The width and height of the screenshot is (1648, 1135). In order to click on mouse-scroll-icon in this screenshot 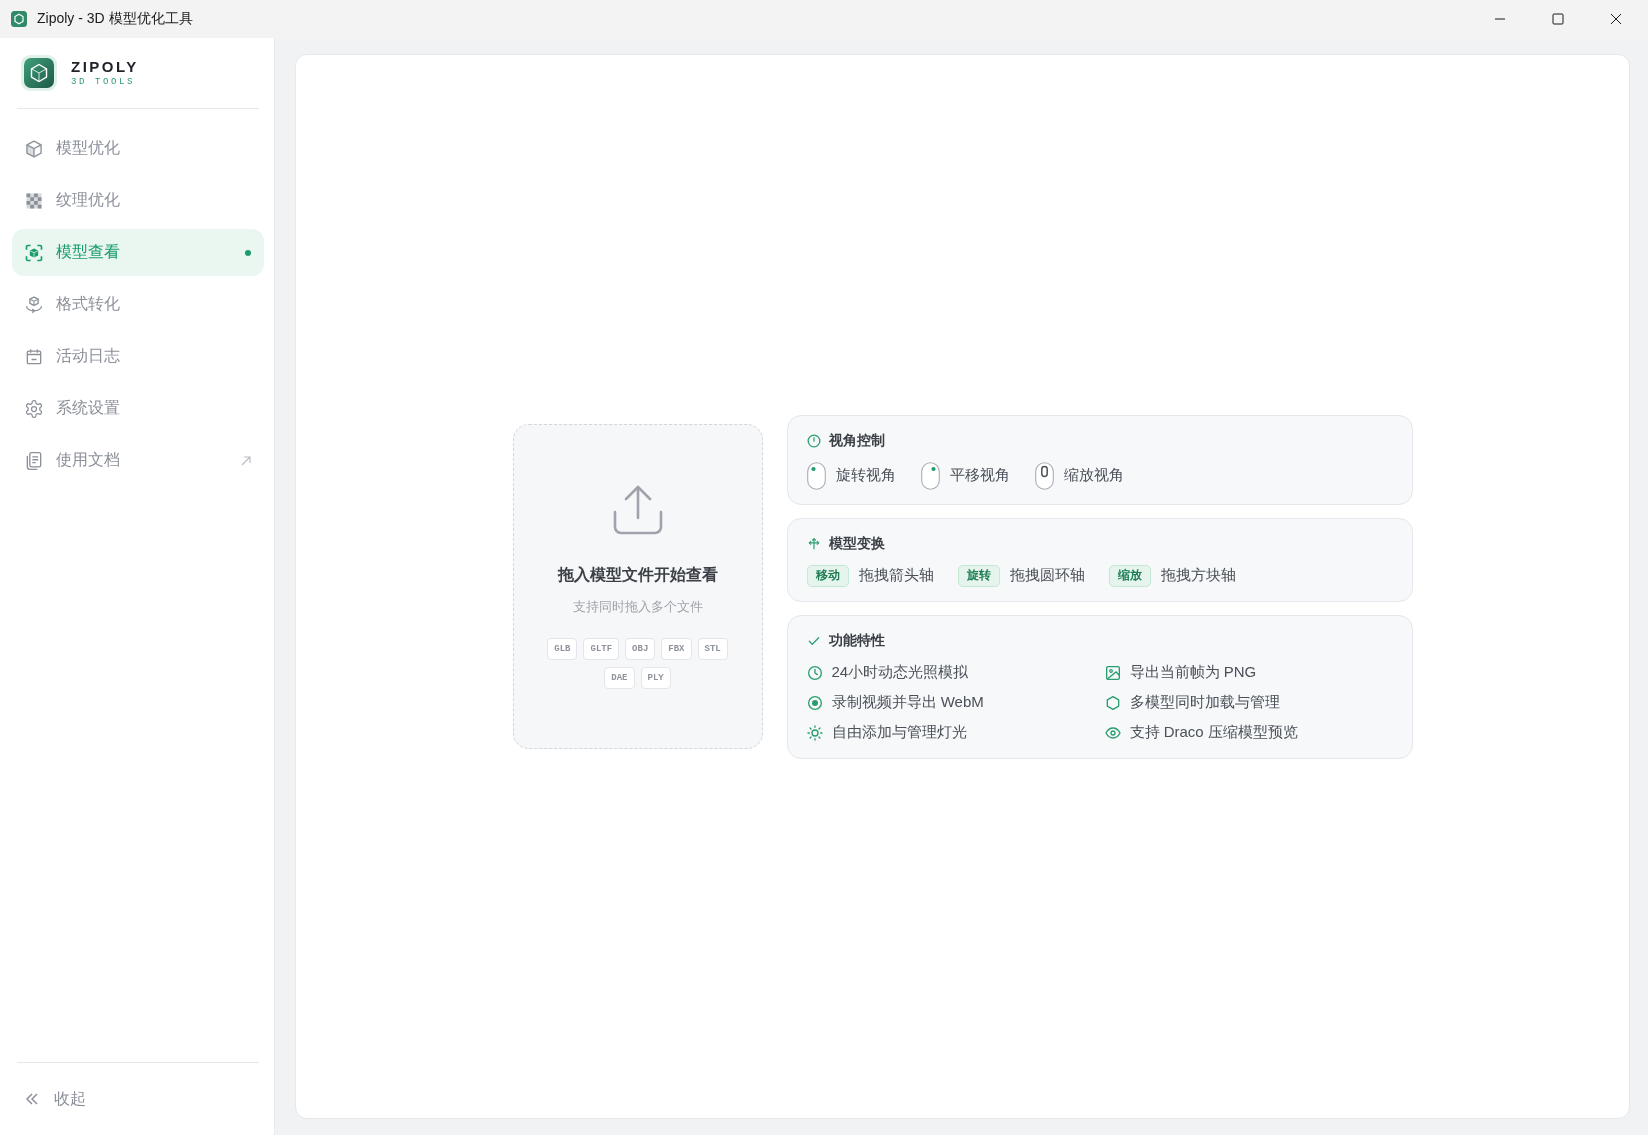, I will do `click(1044, 475)`.